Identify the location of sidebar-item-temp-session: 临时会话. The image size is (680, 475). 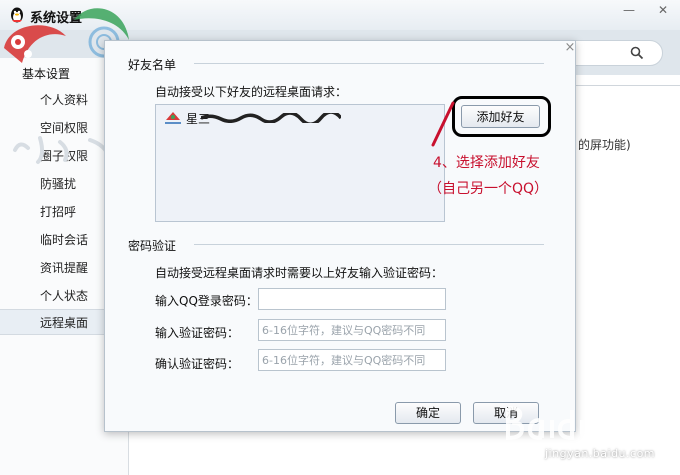
(64, 240).